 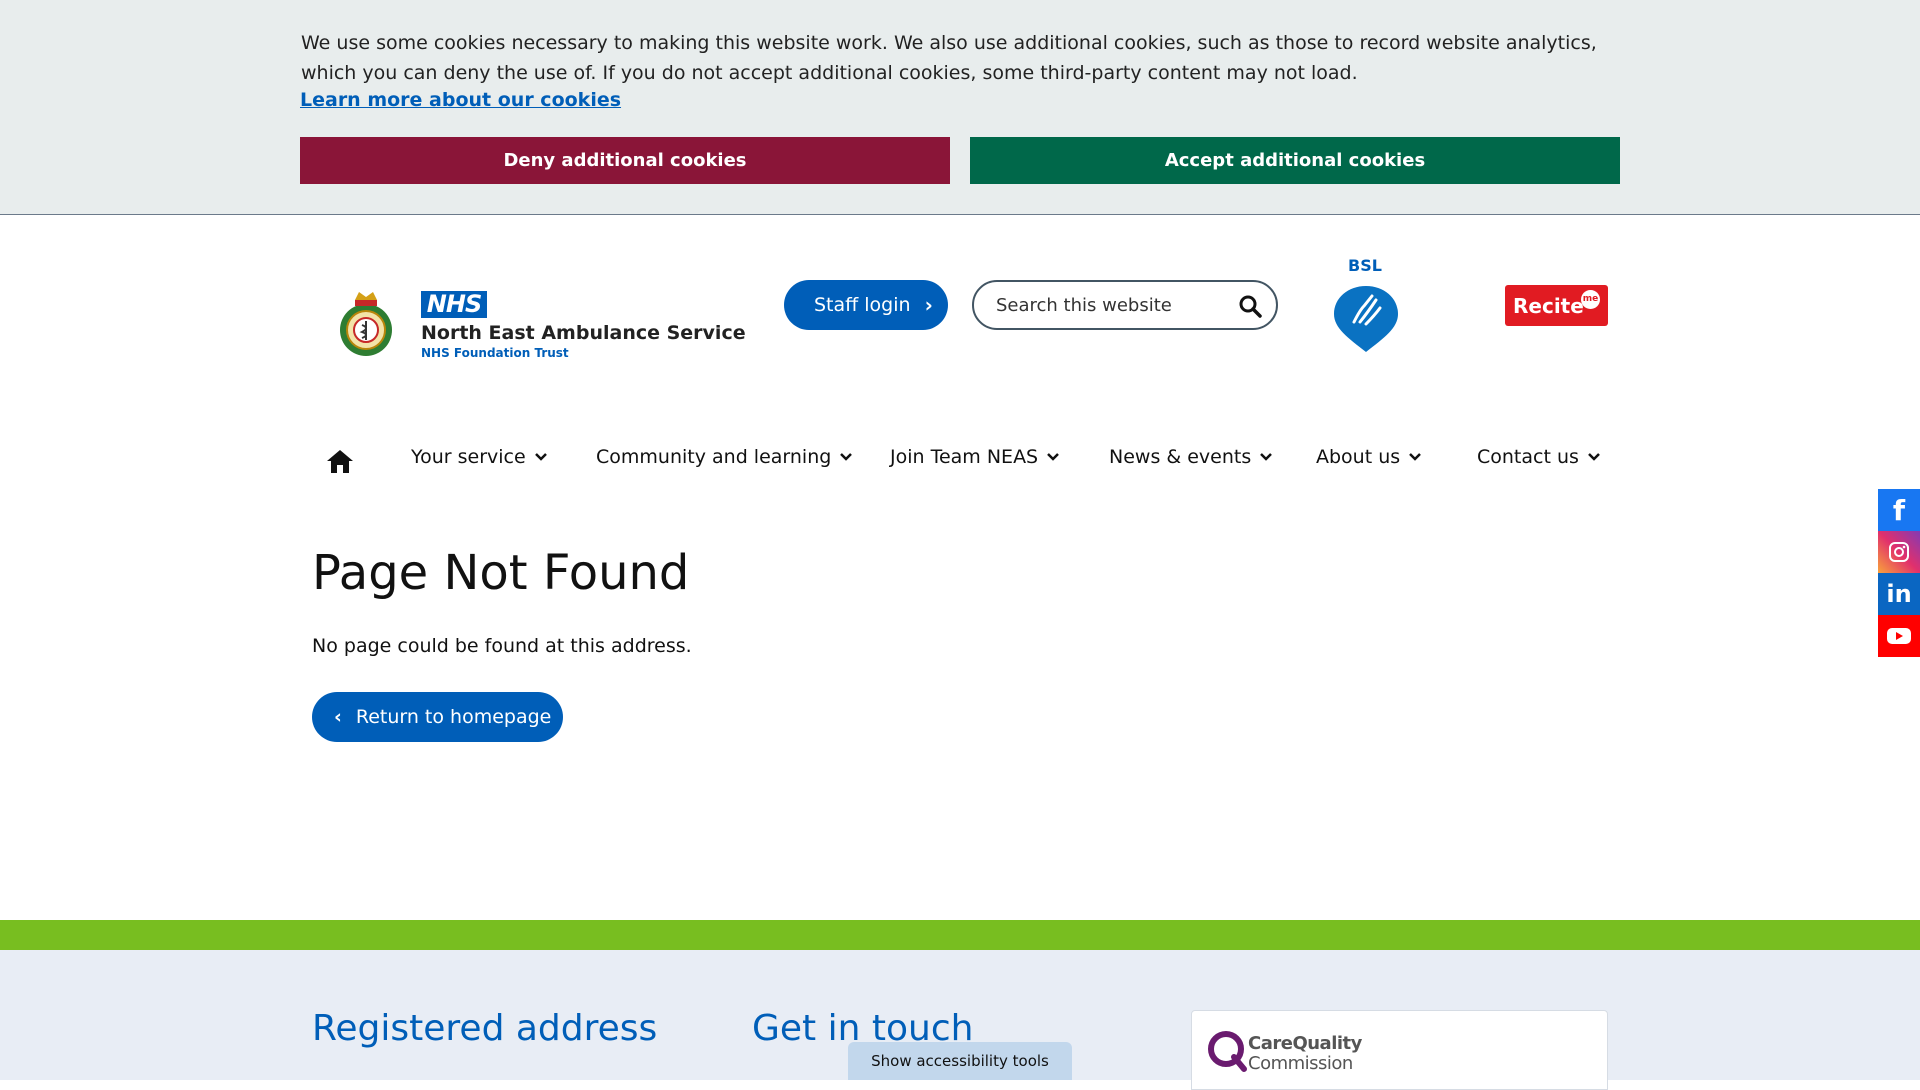 I want to click on recite-me-button: Recite me, so click(x=1556, y=305).